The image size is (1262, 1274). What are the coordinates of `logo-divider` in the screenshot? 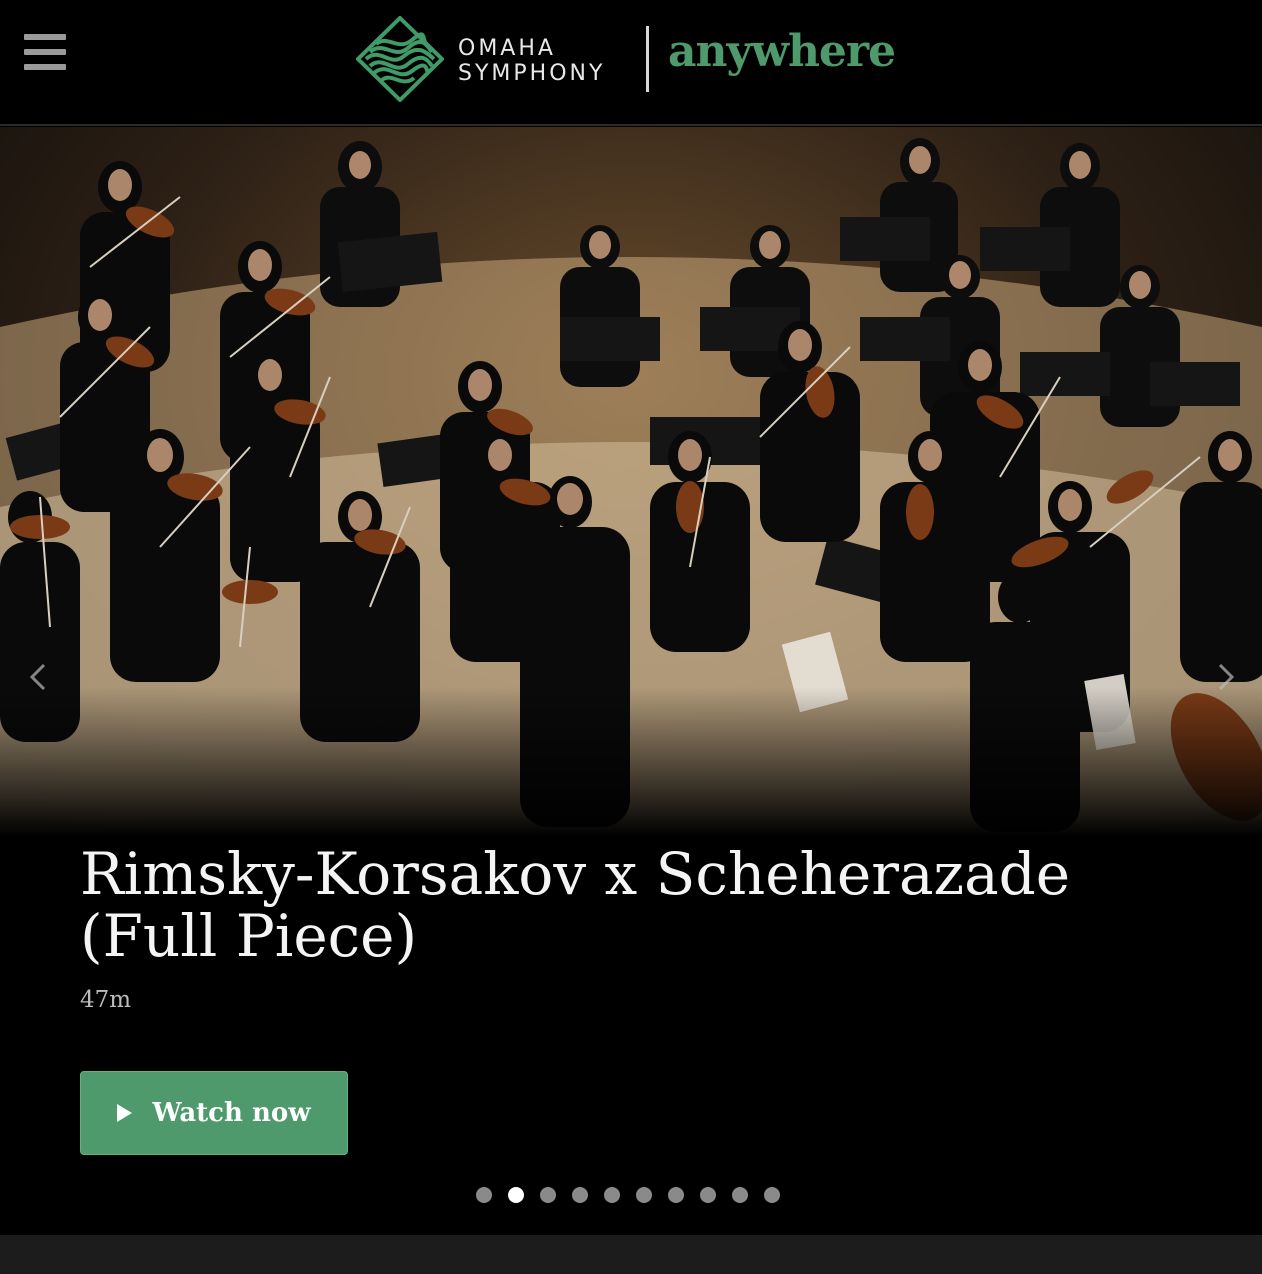 It's located at (647, 59).